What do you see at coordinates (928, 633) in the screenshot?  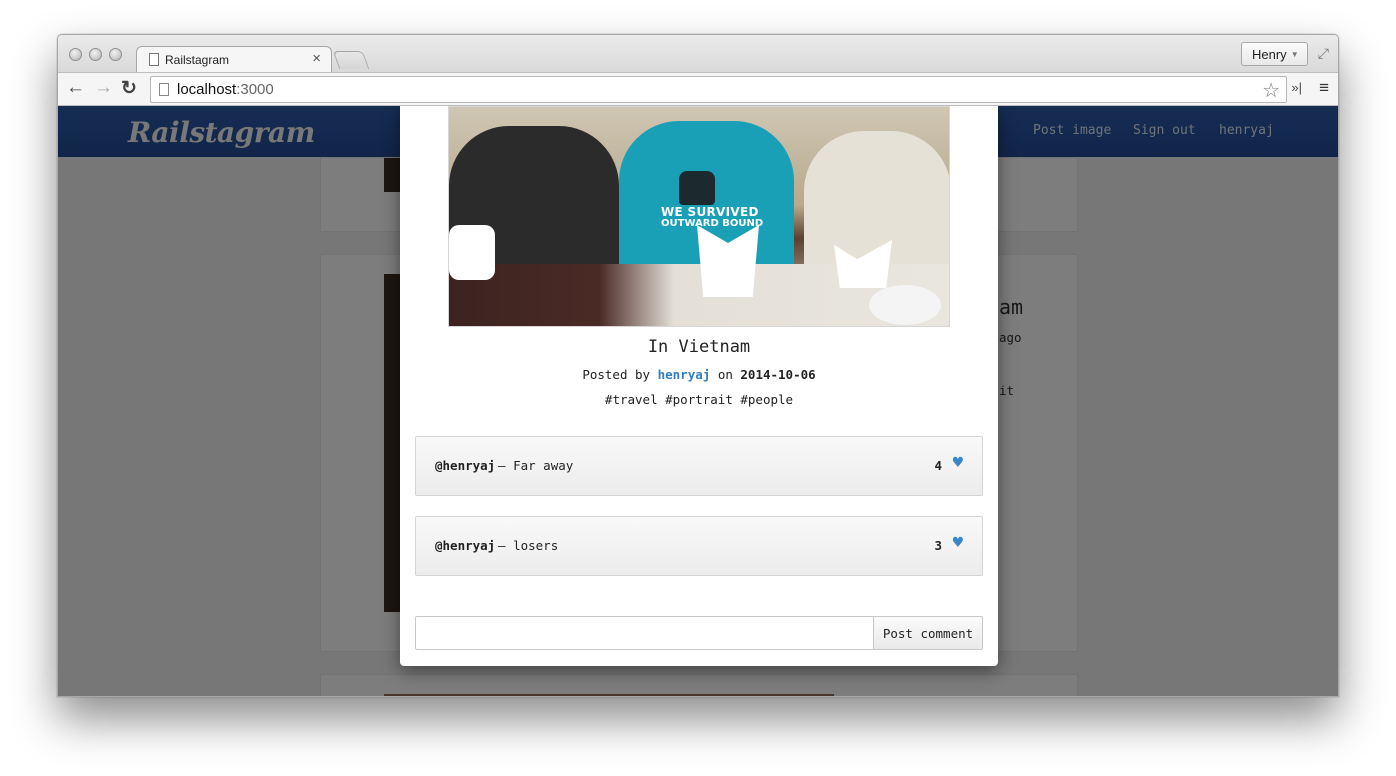 I see `post-comment-button: Post comment` at bounding box center [928, 633].